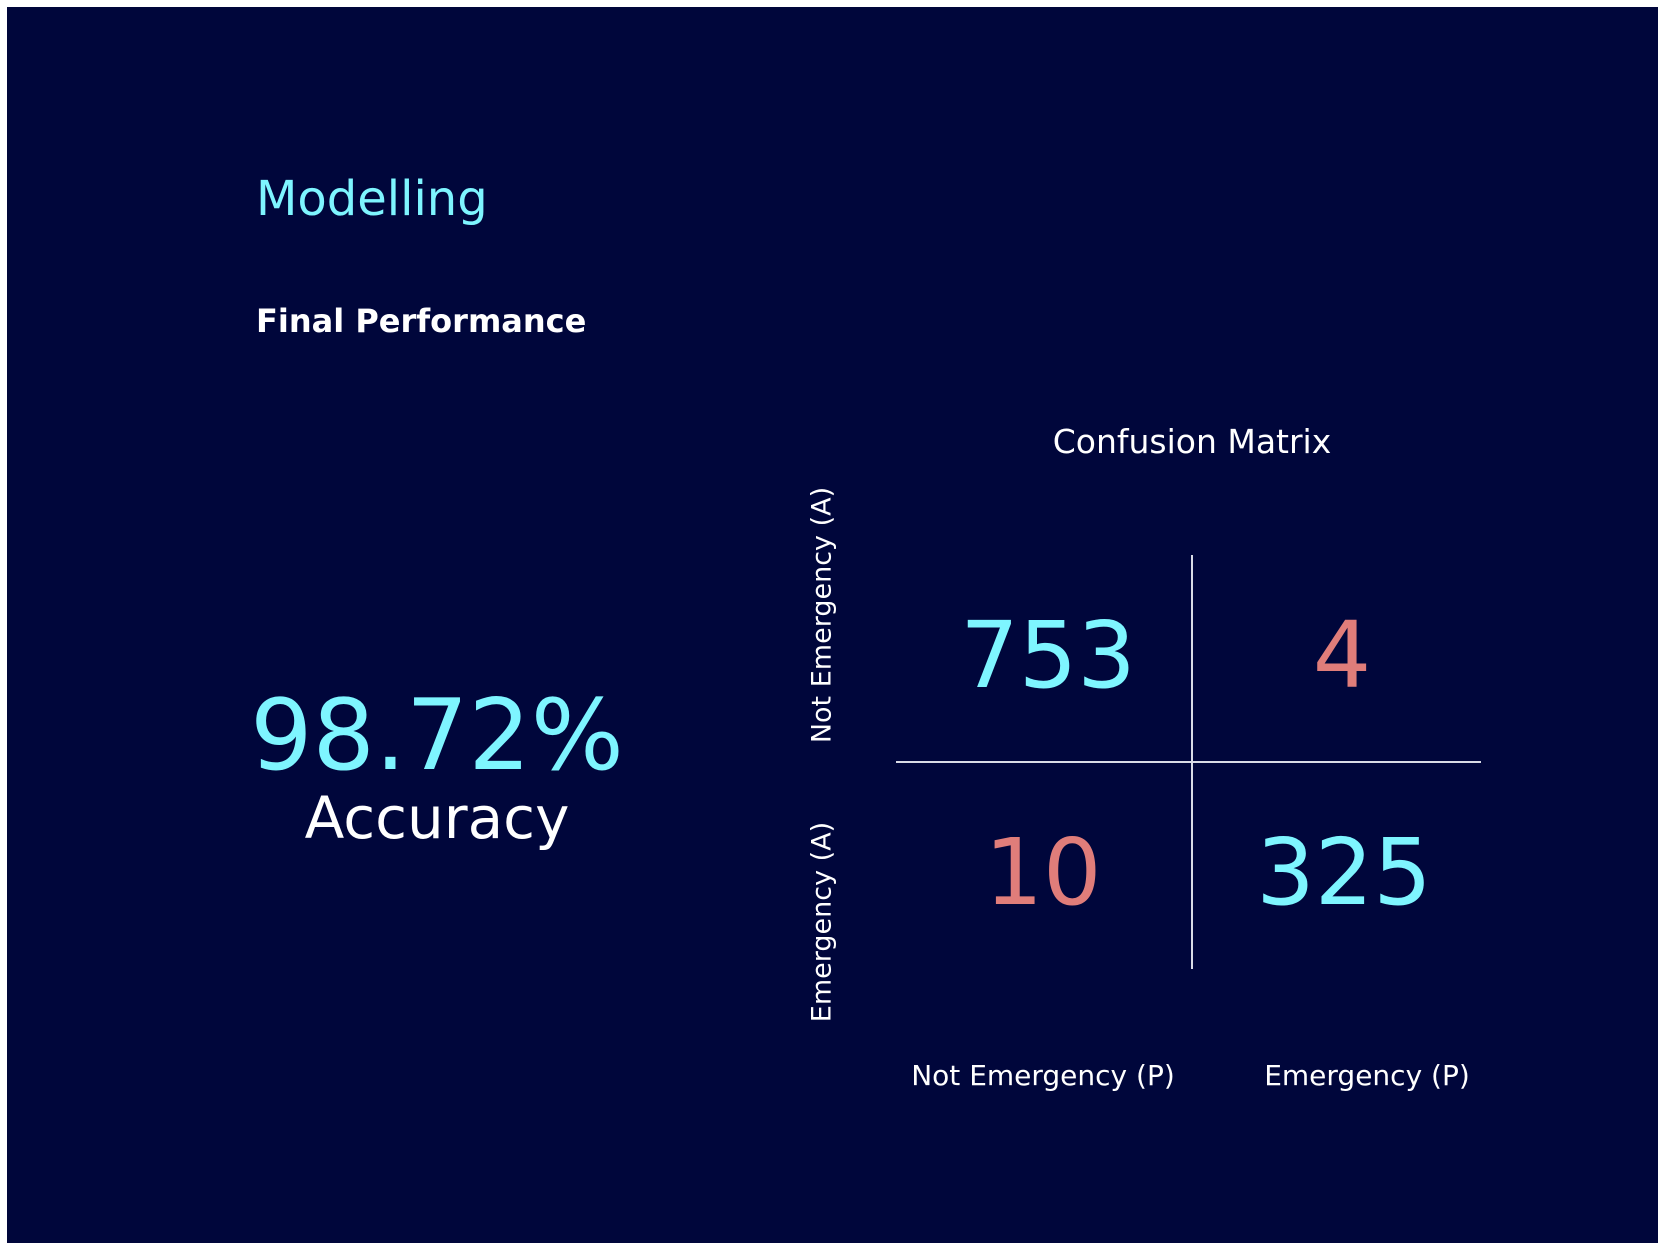  What do you see at coordinates (1043, 1075) in the screenshot?
I see `column-label-not-emergency: Not Emergency (P)` at bounding box center [1043, 1075].